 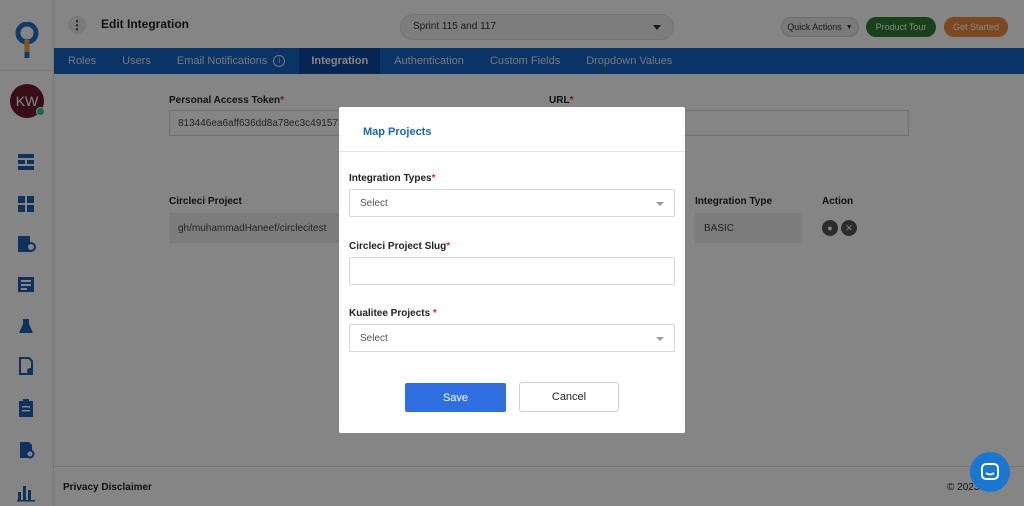 I want to click on project-slug-label: Circleci Project Slug*, so click(x=400, y=246).